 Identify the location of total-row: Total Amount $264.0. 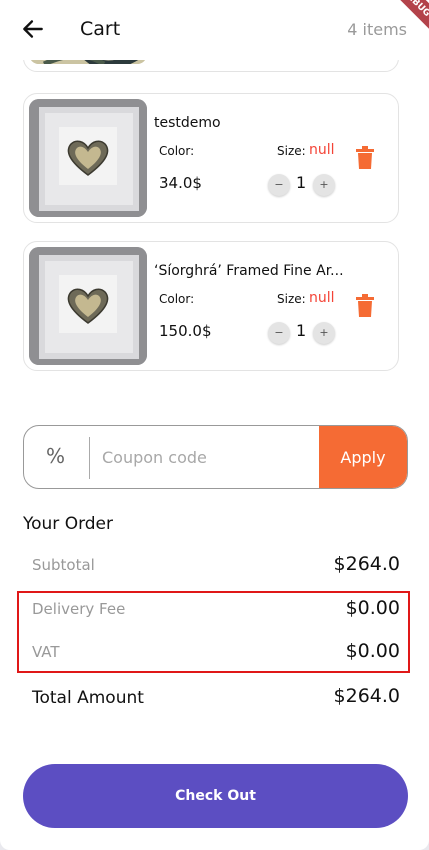
(216, 698).